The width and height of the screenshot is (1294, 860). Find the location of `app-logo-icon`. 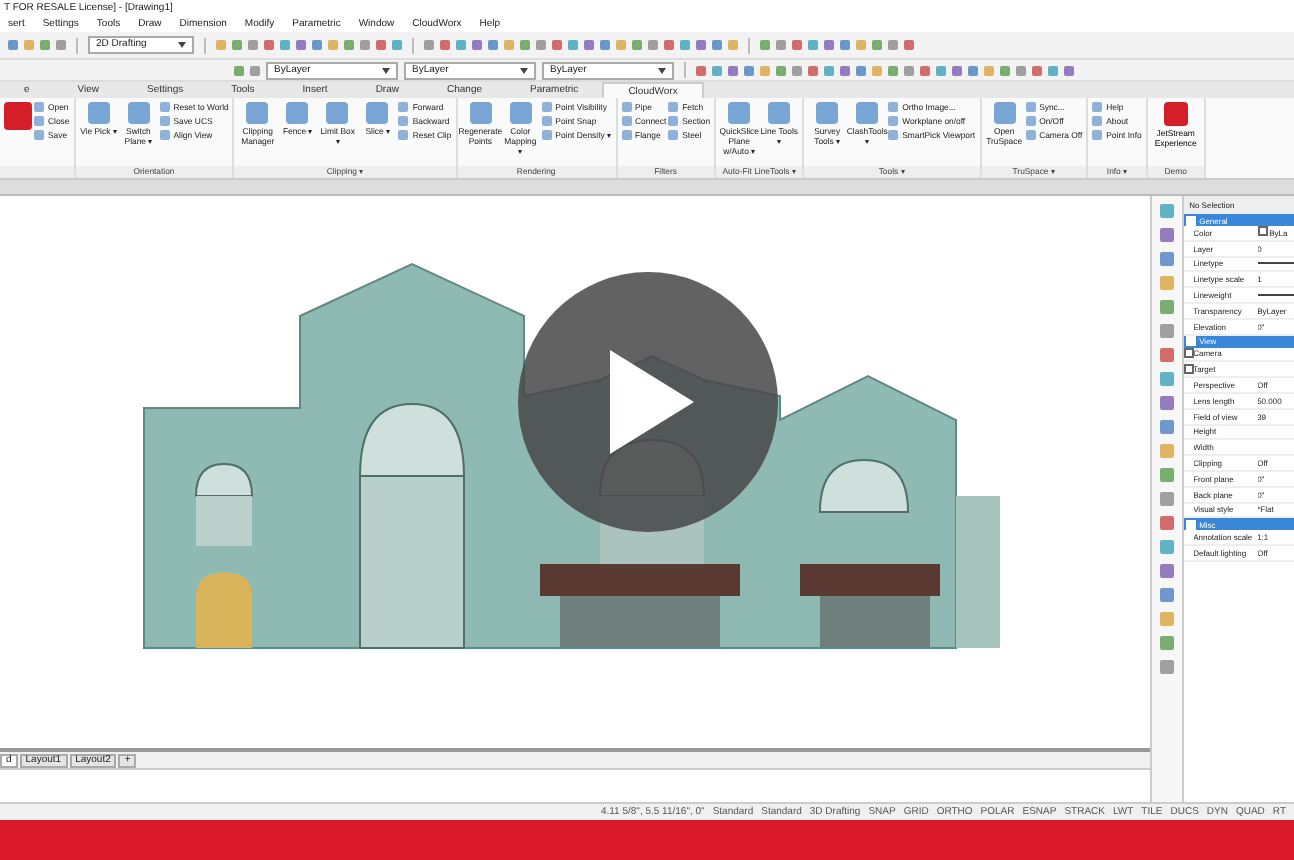

app-logo-icon is located at coordinates (18, 116).